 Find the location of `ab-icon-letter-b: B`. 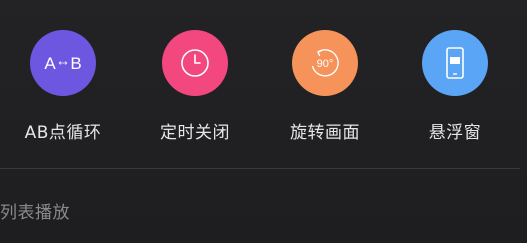

ab-icon-letter-b: B is located at coordinates (75, 63).